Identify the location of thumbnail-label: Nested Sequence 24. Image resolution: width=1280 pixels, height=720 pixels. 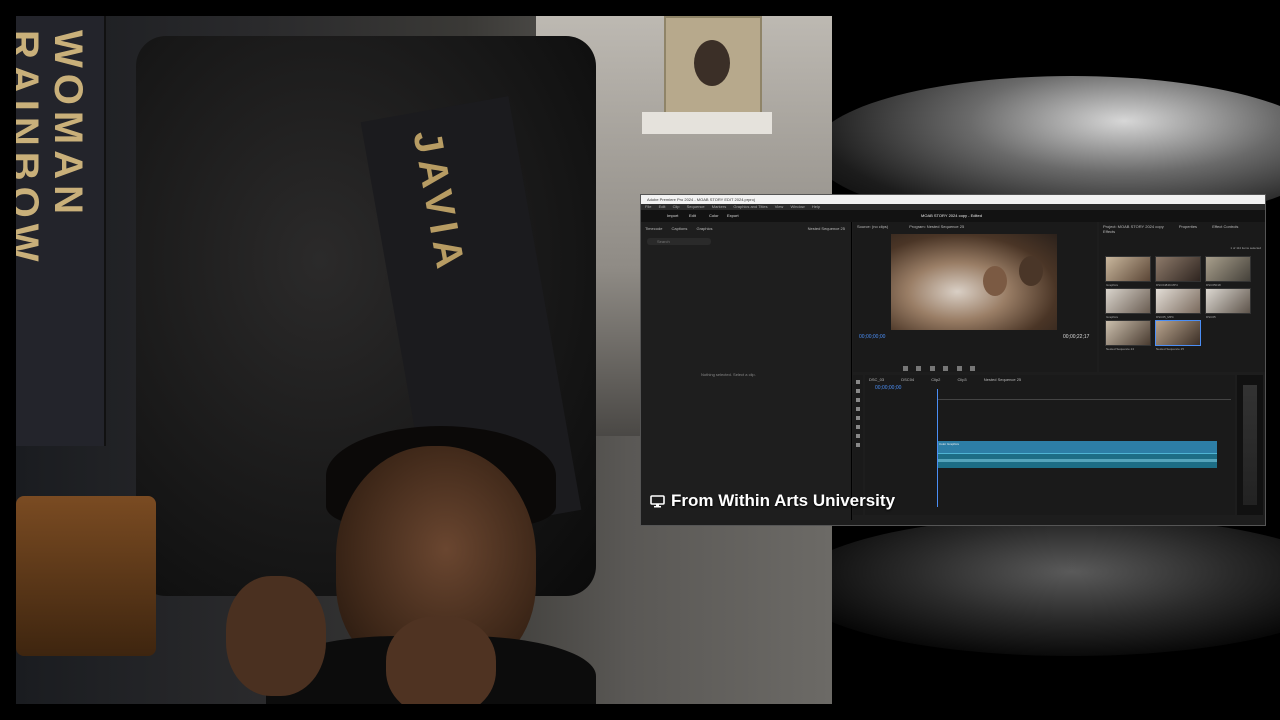
(1120, 349).